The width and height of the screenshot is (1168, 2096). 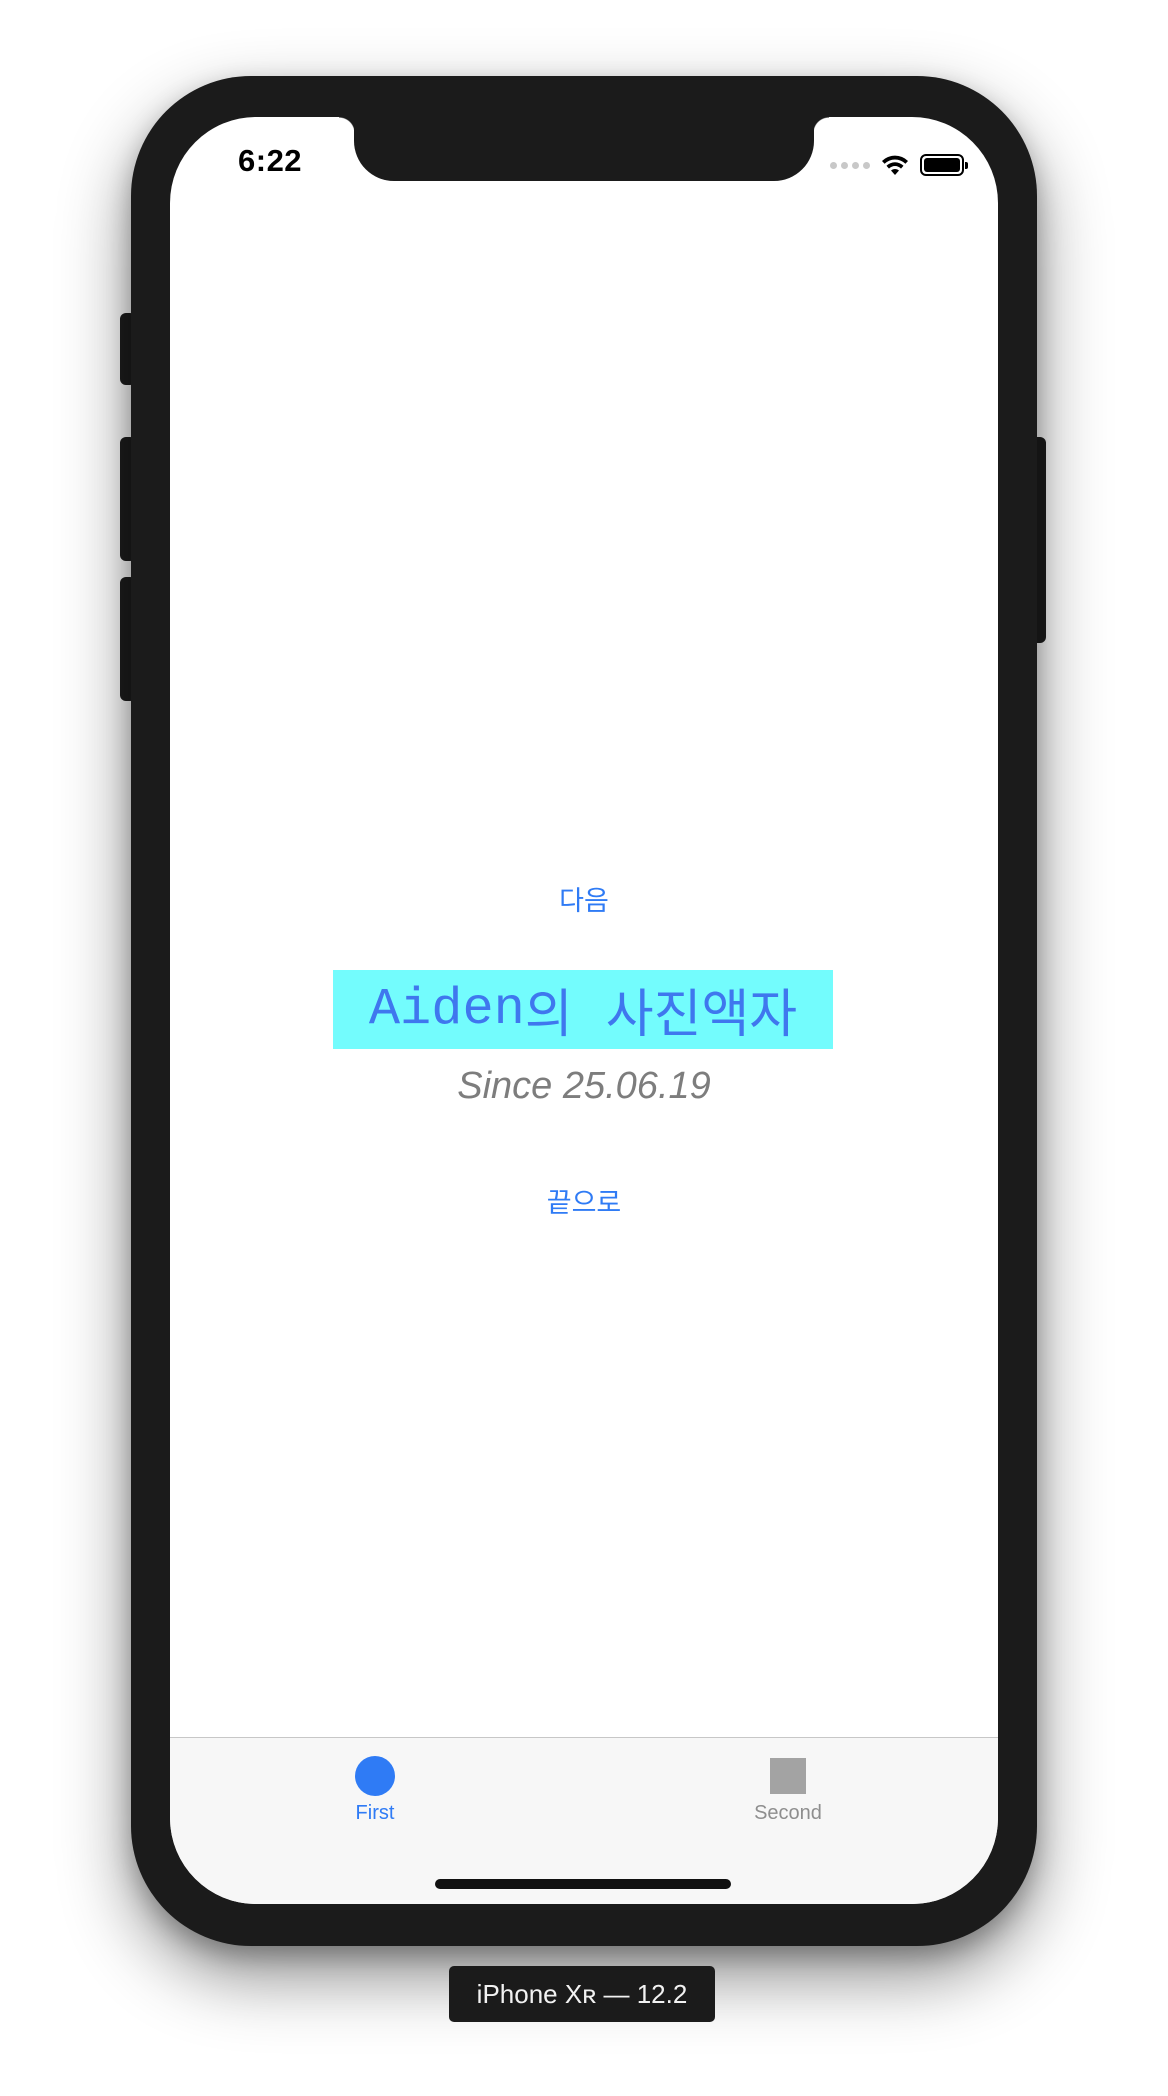 I want to click on title-suffix: 의 사진액자, so click(x=661, y=1015).